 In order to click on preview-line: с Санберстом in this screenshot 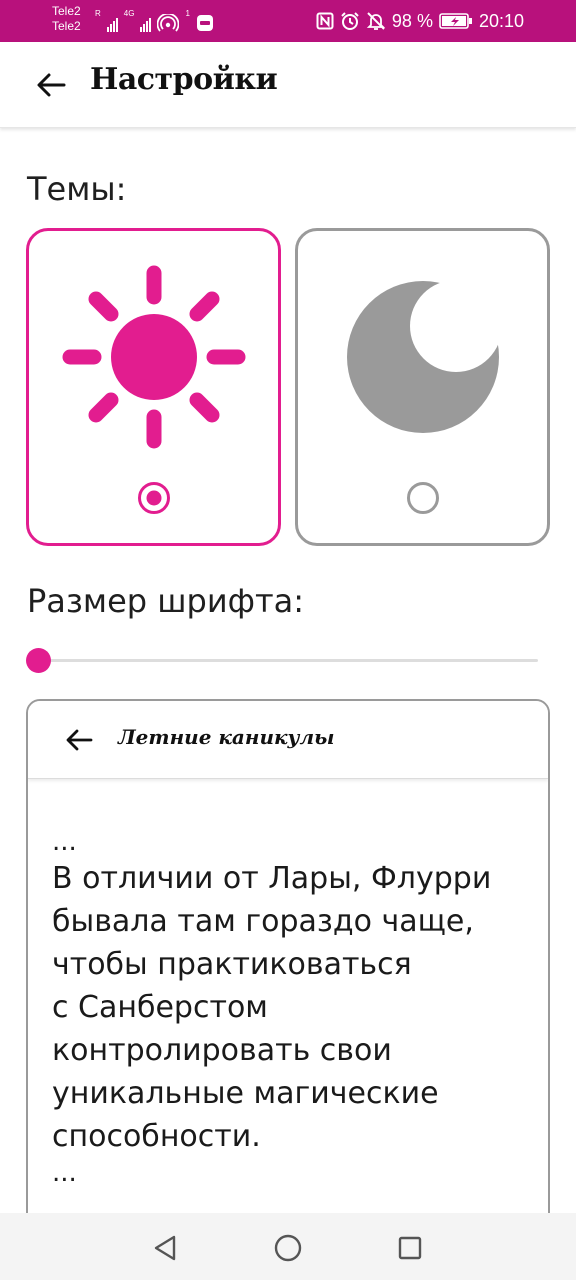, I will do `click(160, 1007)`.